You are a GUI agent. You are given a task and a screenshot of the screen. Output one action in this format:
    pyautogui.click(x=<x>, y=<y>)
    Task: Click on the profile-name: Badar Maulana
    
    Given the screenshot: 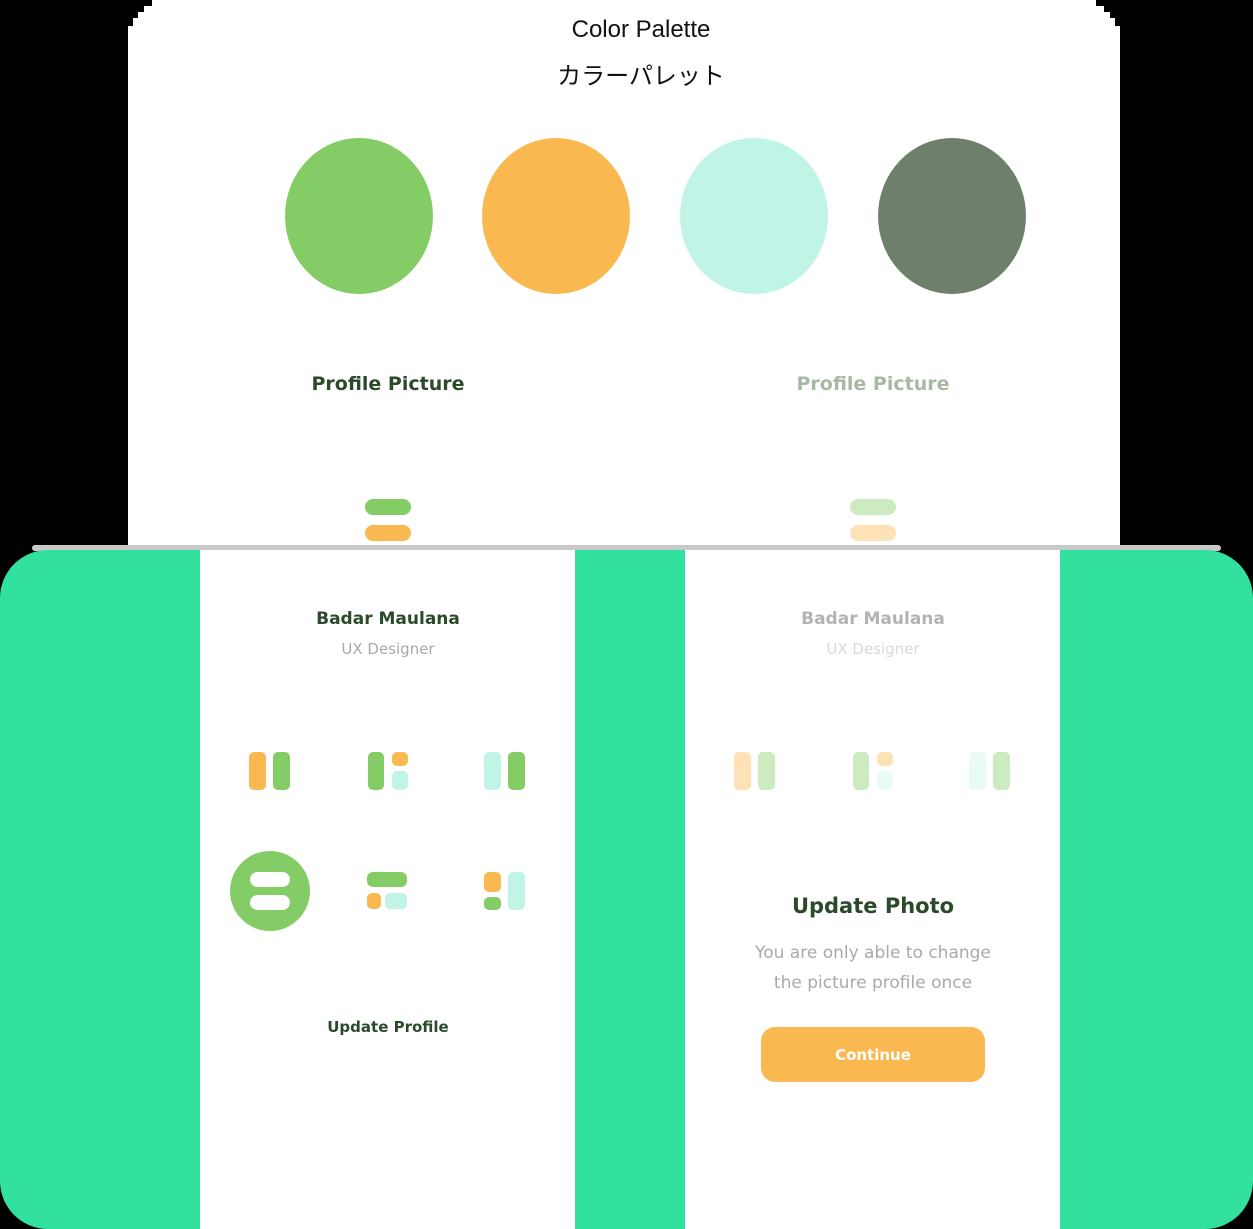 What is the action you would take?
    pyautogui.click(x=388, y=619)
    